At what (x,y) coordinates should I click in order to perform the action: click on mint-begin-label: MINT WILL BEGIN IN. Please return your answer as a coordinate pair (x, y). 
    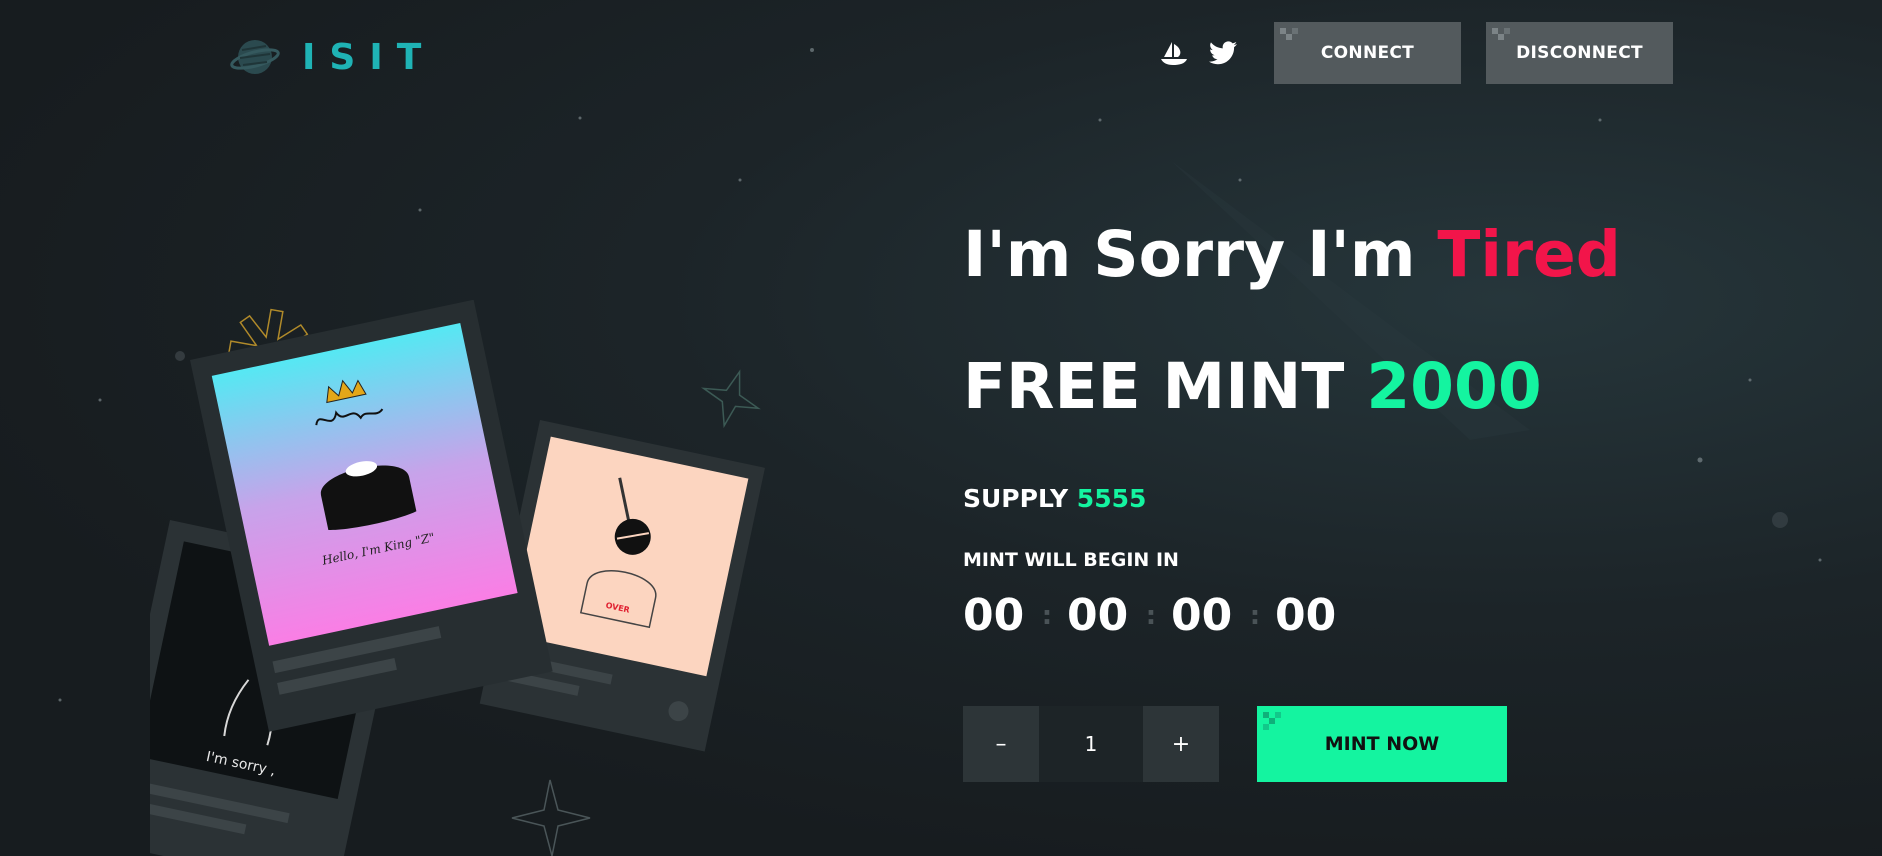
    Looking at the image, I should click on (1071, 560).